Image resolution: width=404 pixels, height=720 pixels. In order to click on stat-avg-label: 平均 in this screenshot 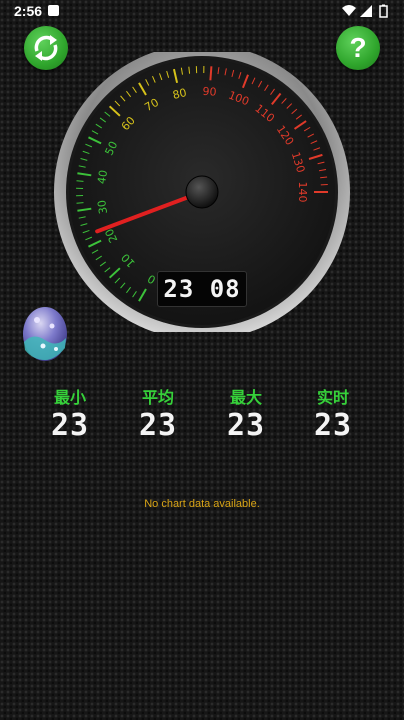, I will do `click(157, 398)`.